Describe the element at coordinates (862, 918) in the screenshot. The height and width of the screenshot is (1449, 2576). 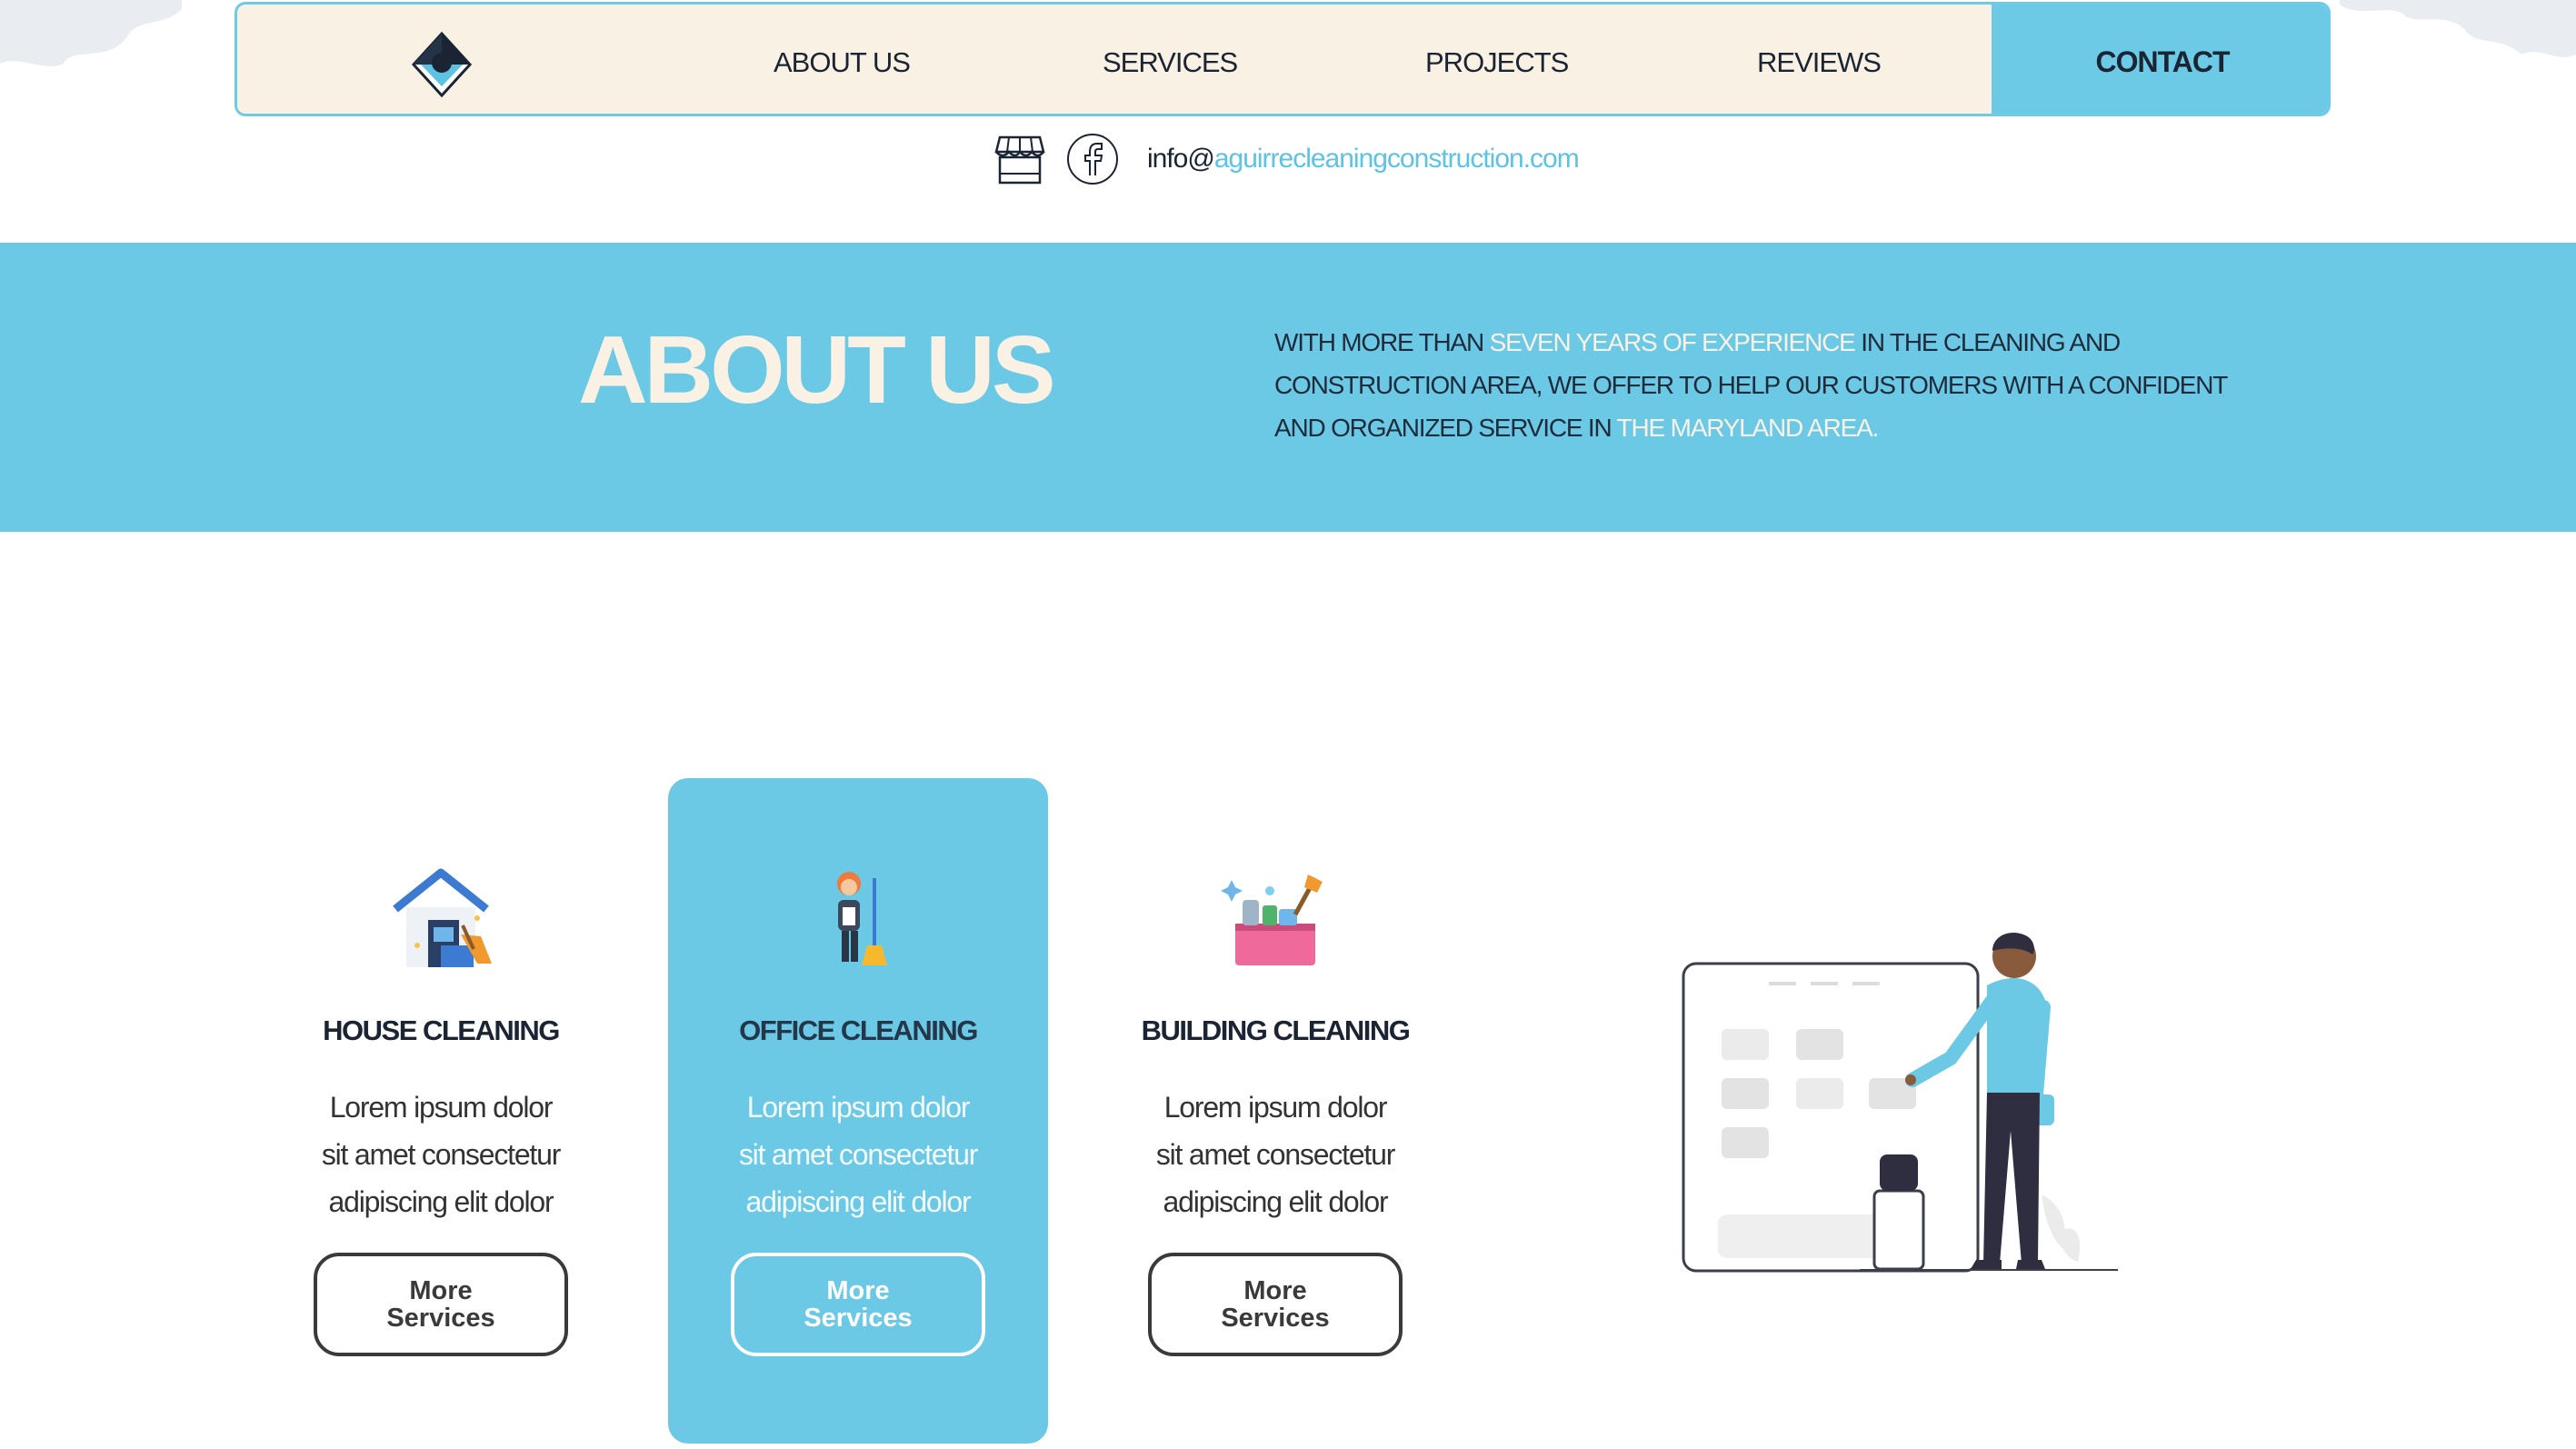
I see `office-cleaning-icon` at that location.